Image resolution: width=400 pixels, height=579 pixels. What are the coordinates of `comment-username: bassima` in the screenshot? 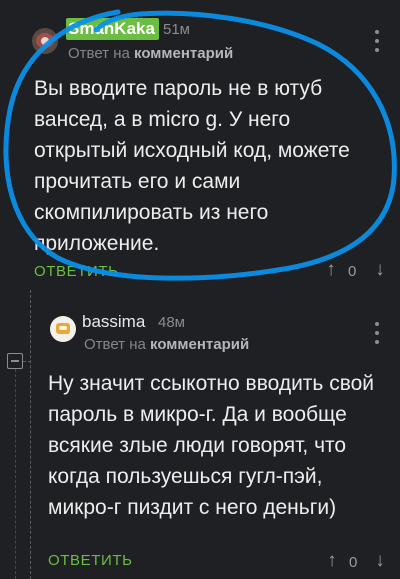 It's located at (113, 322).